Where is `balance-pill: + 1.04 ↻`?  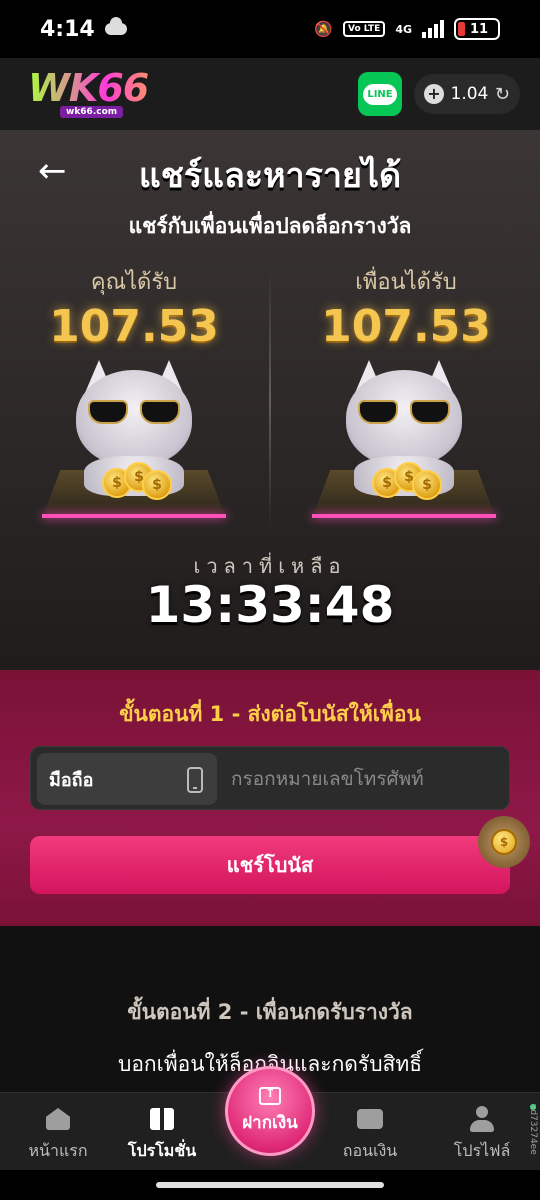
balance-pill: + 1.04 ↻ is located at coordinates (467, 94).